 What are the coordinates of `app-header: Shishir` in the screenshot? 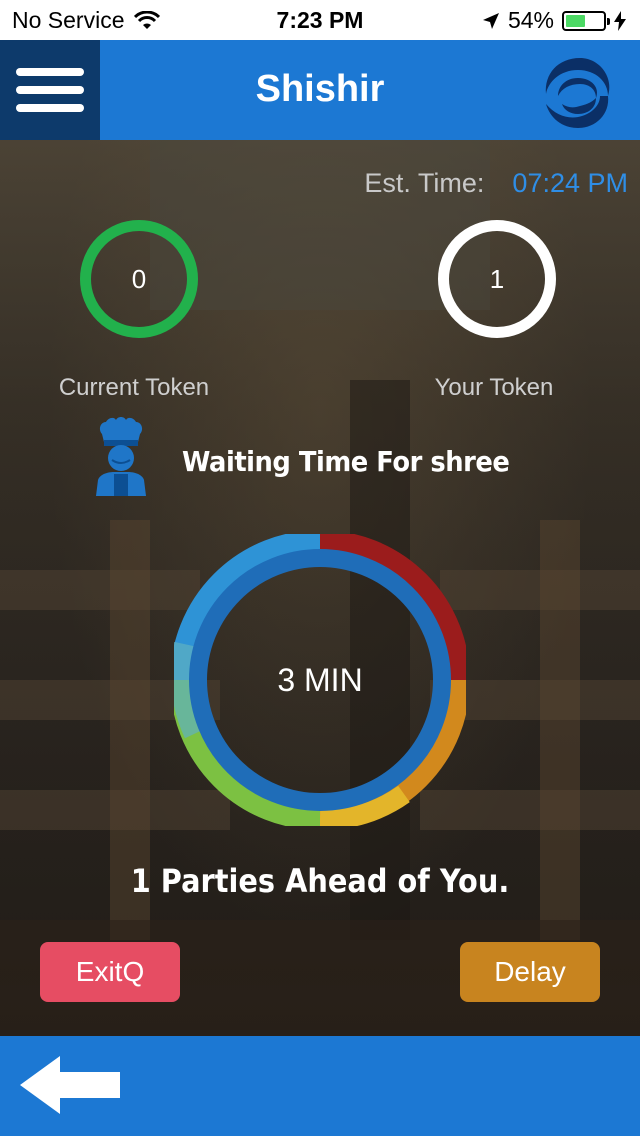 It's located at (320, 90).